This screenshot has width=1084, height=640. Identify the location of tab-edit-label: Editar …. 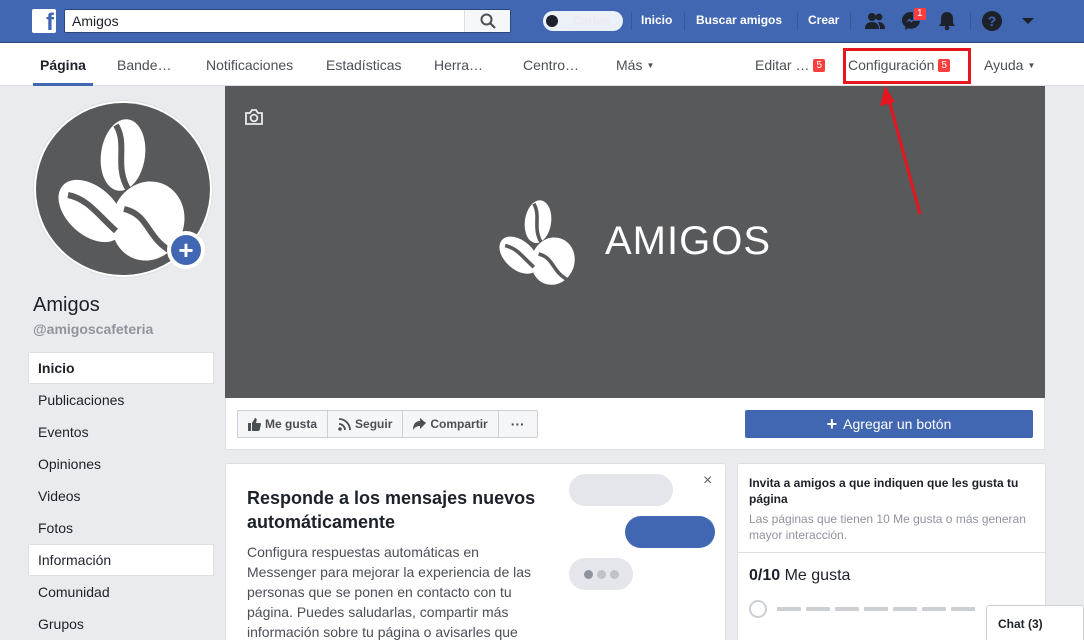
(782, 65).